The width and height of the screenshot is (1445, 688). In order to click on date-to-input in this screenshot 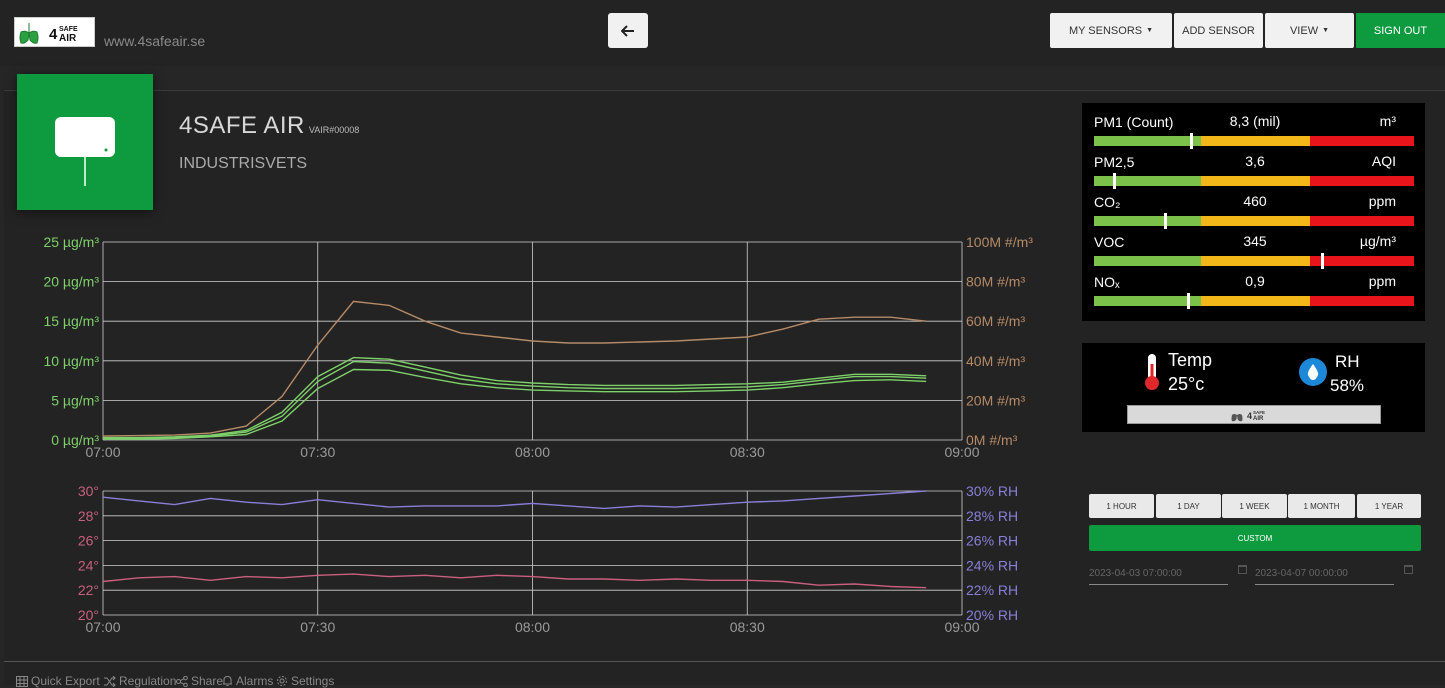, I will do `click(1324, 574)`.